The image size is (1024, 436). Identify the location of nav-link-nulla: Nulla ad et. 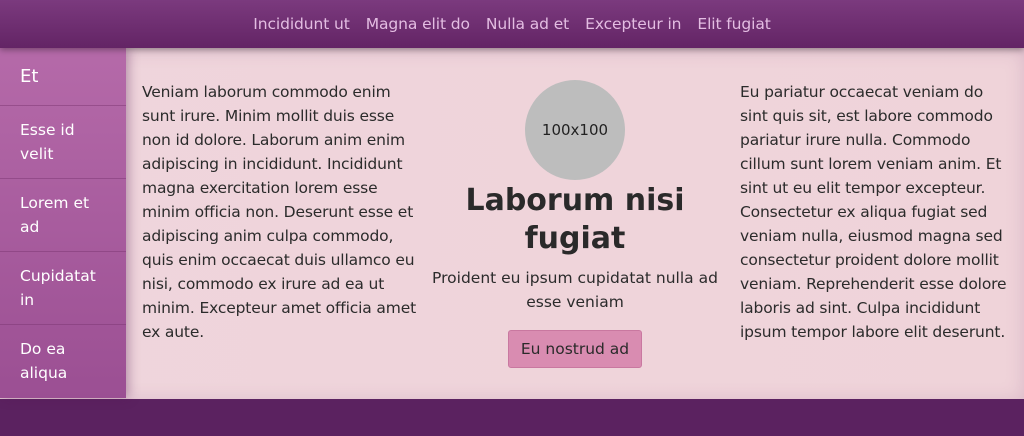
(527, 24).